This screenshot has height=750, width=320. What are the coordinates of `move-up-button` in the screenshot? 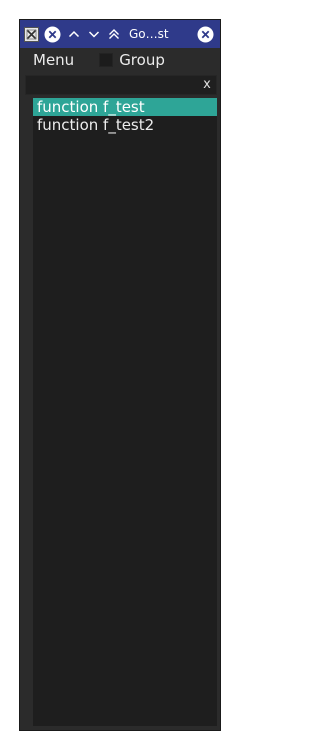 It's located at (74, 34).